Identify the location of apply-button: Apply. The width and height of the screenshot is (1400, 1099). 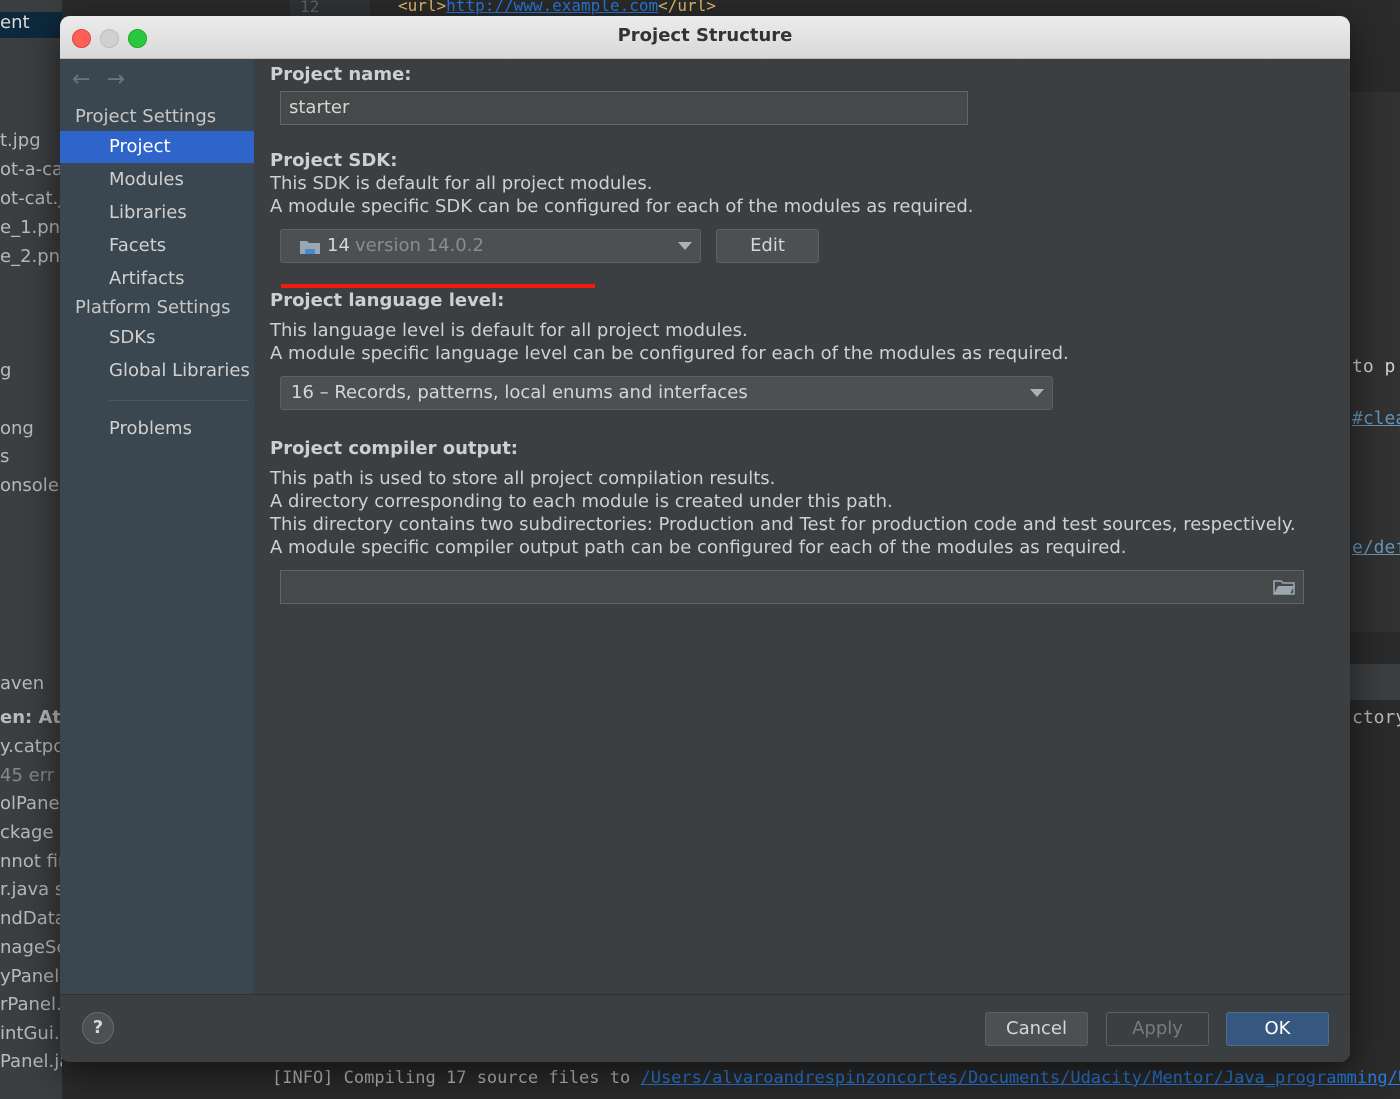
(1157, 1029).